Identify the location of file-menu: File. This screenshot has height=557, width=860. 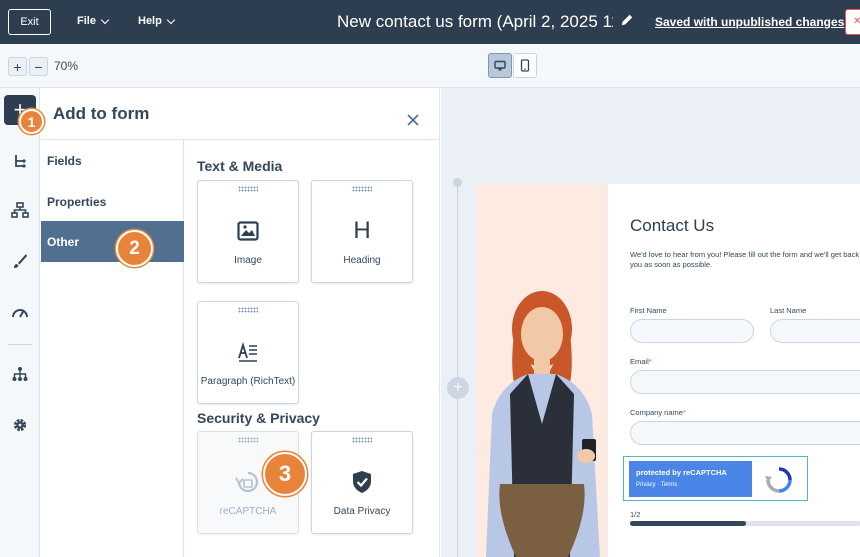
(93, 21).